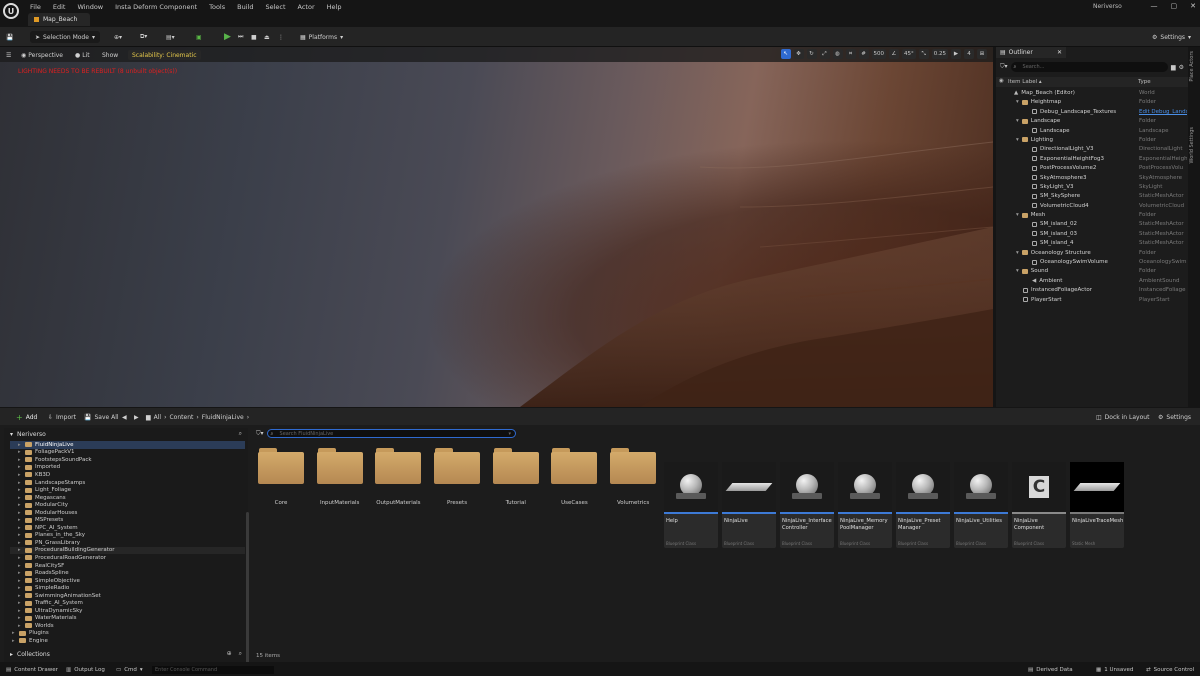 The width and height of the screenshot is (1200, 676). What do you see at coordinates (1050, 669) in the screenshot?
I see `derived-data-button: ▤ Derived Data` at bounding box center [1050, 669].